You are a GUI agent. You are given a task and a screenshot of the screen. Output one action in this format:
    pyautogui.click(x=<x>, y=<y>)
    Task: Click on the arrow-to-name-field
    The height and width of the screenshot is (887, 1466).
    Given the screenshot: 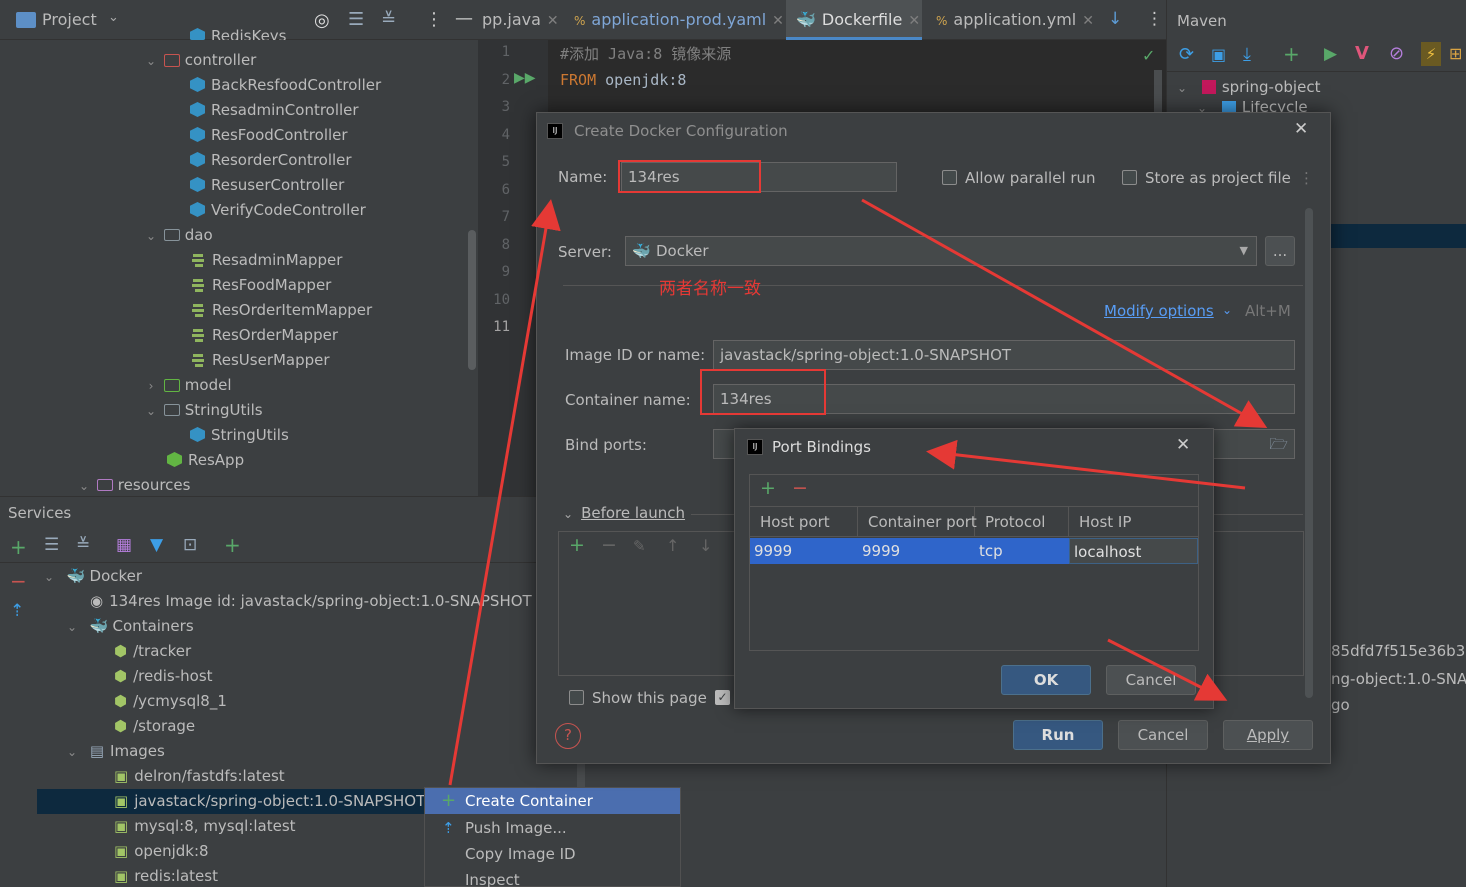 What is the action you would take?
    pyautogui.click(x=504, y=492)
    